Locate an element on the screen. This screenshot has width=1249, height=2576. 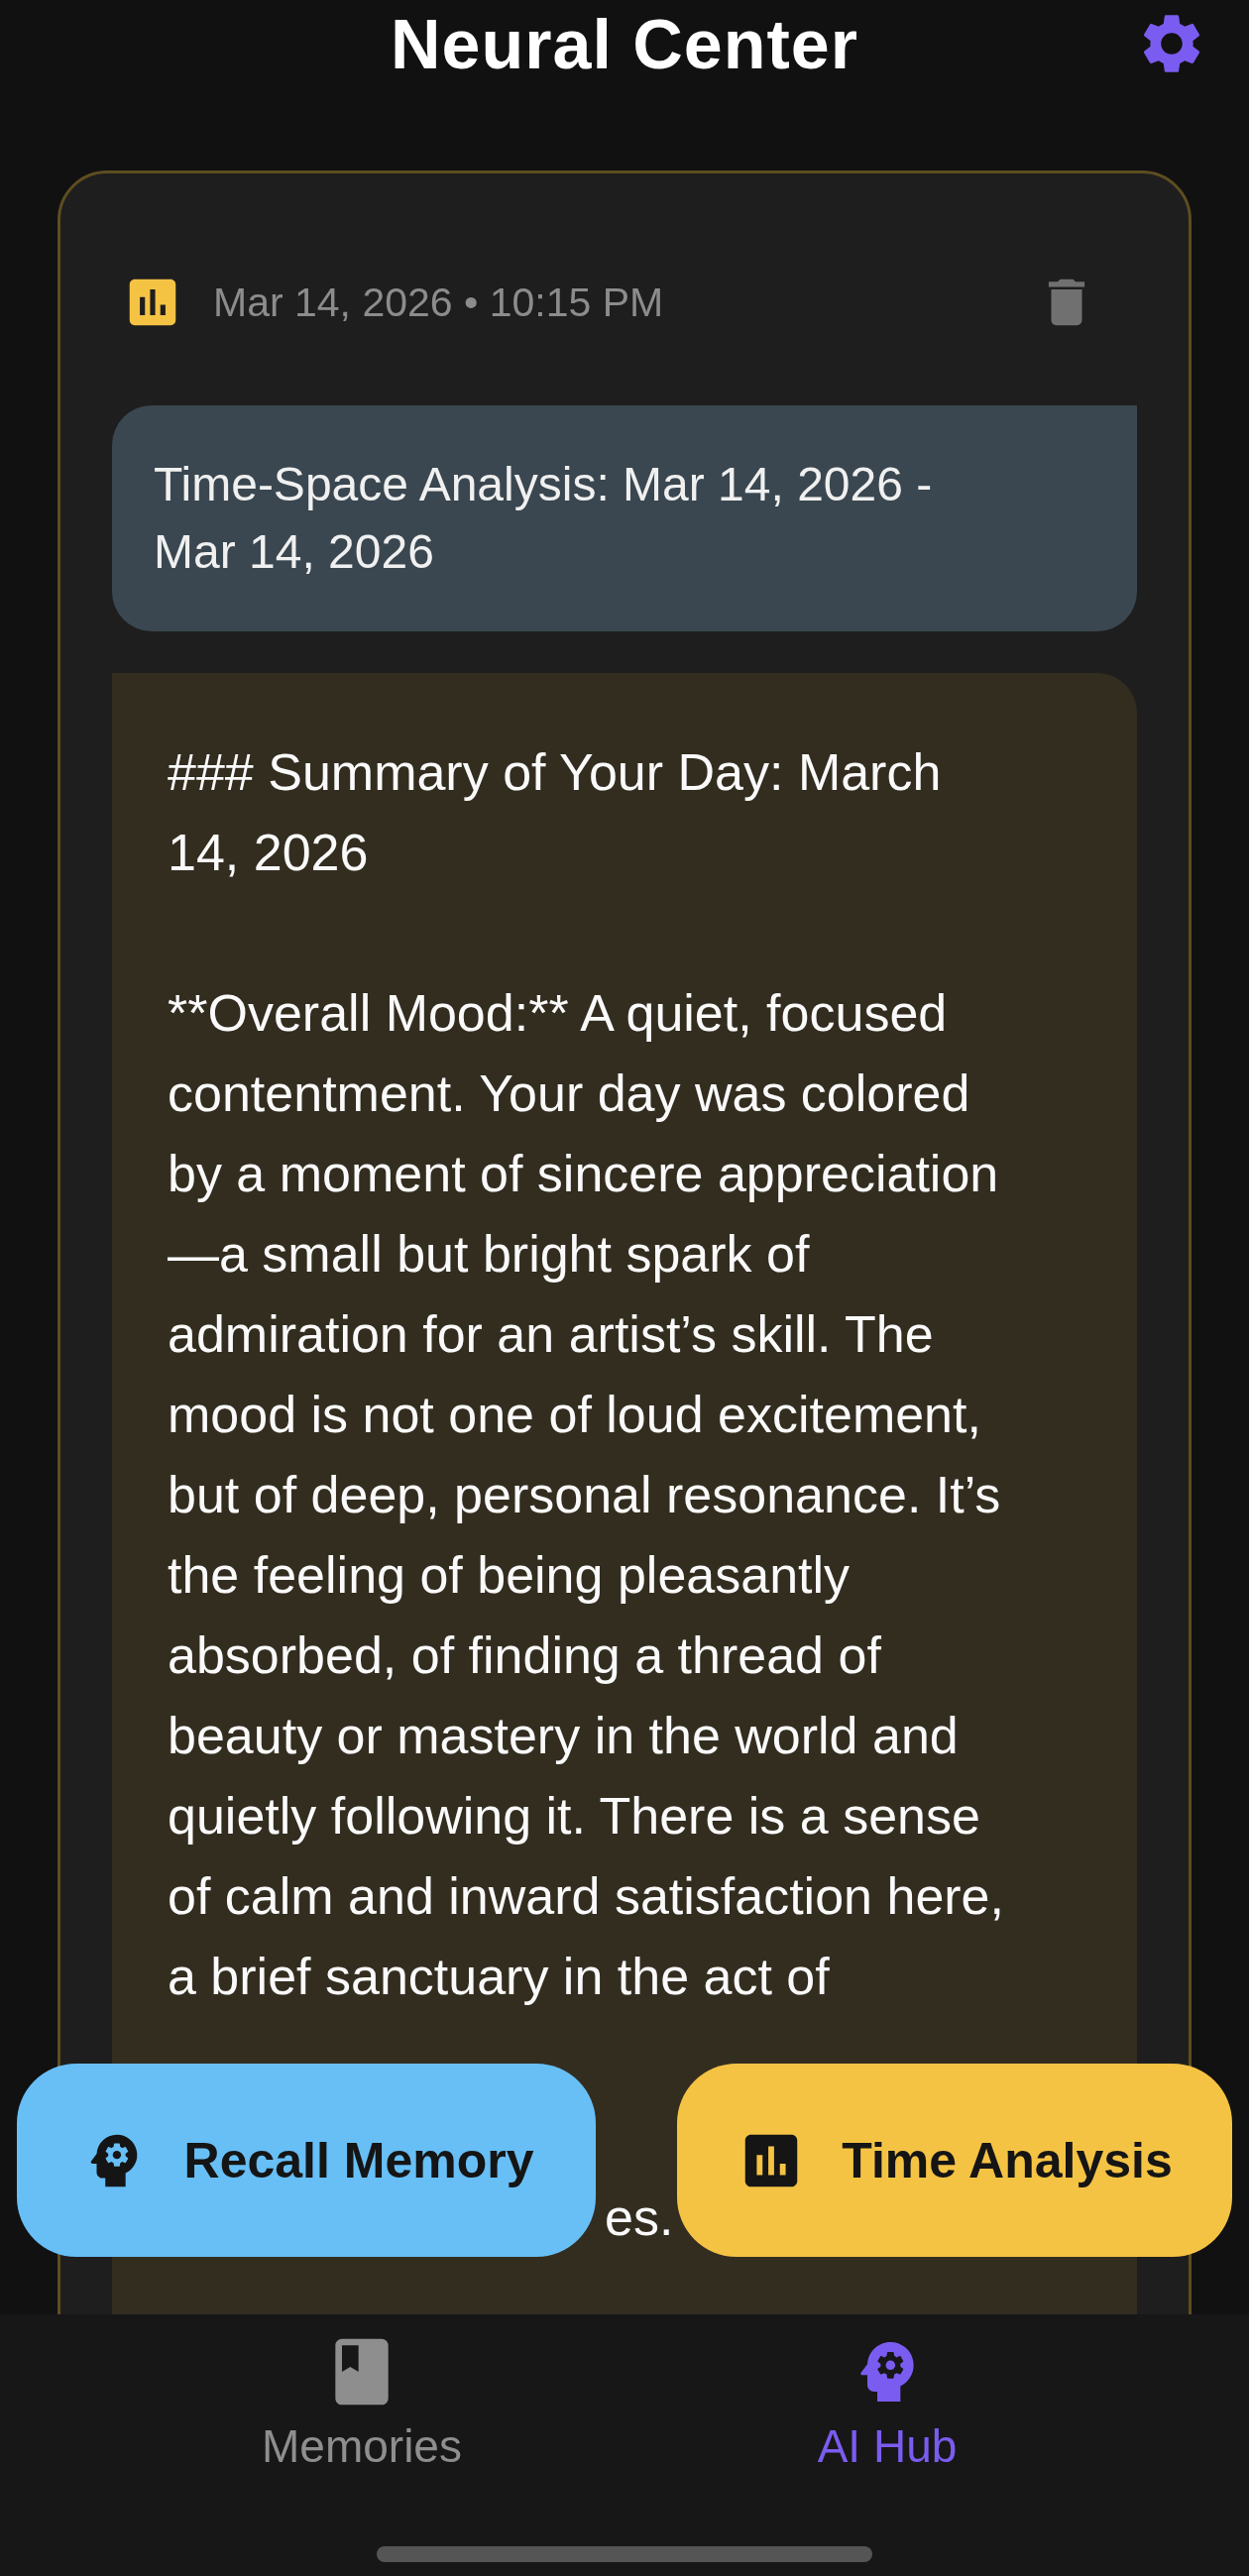
response-text: ### Summary of Your Day: March is located at coordinates (555, 772).